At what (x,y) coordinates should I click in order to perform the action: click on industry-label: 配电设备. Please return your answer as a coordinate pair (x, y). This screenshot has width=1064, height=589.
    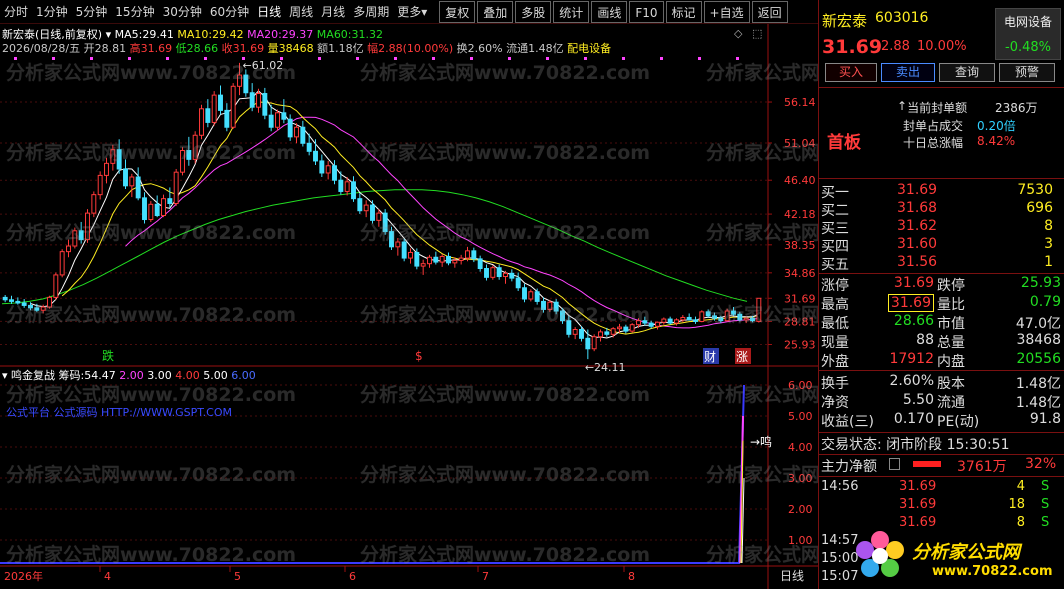
    Looking at the image, I should click on (589, 48).